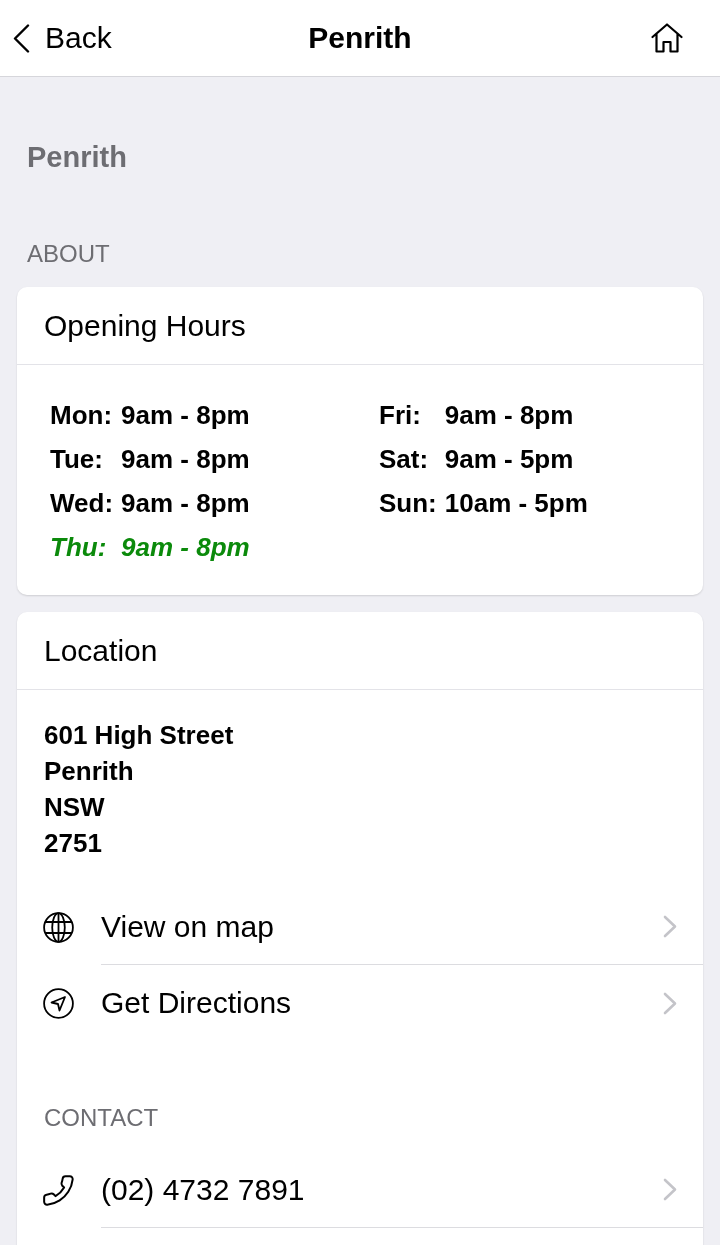  I want to click on globe-icon, so click(58, 927).